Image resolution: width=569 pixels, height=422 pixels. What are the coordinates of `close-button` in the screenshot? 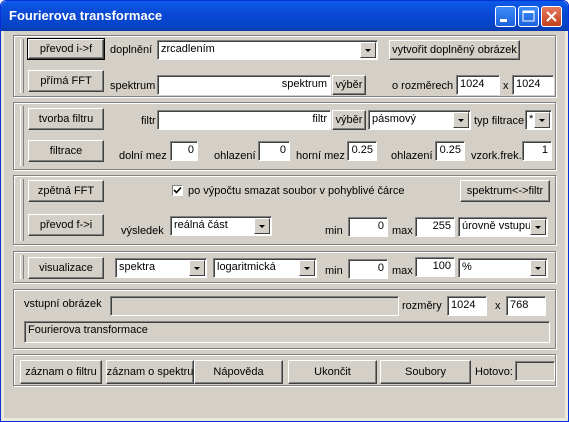 It's located at (551, 16).